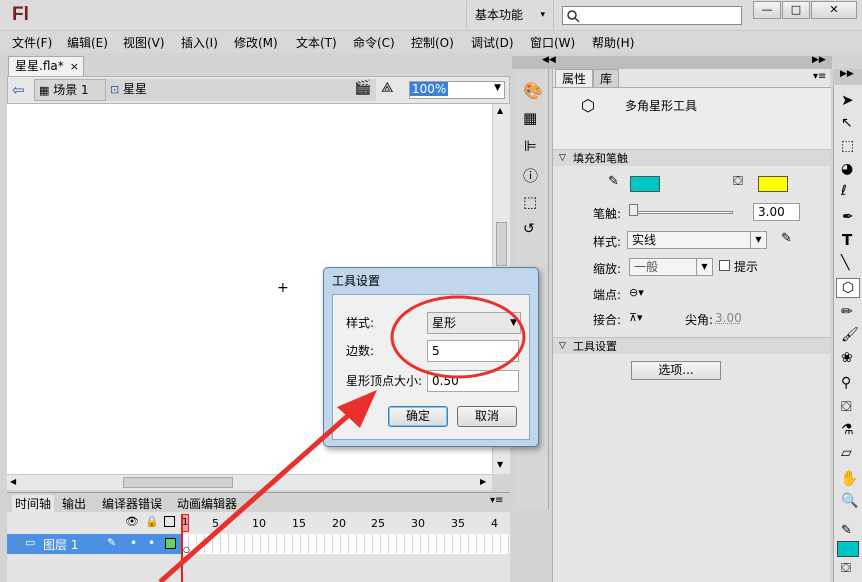 The image size is (862, 582). I want to click on highlight-ellipse, so click(458, 337).